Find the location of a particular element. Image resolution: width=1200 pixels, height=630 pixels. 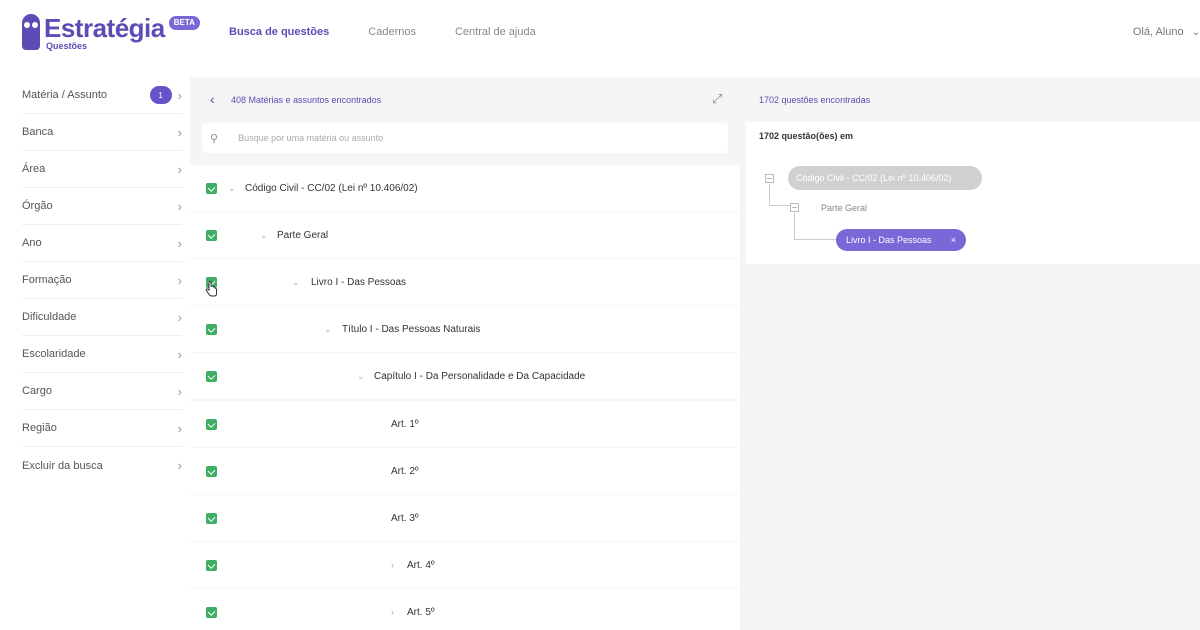

filter-excluir-da-busca: Excluir da busca › is located at coordinates (102, 465).